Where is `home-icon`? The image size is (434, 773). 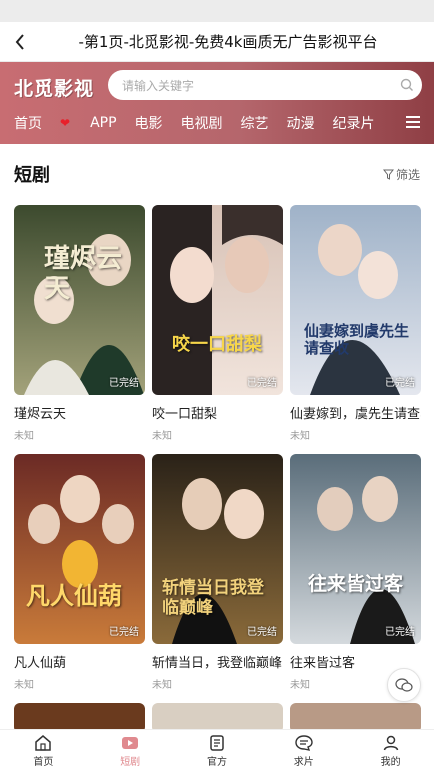
home-icon is located at coordinates (43, 743).